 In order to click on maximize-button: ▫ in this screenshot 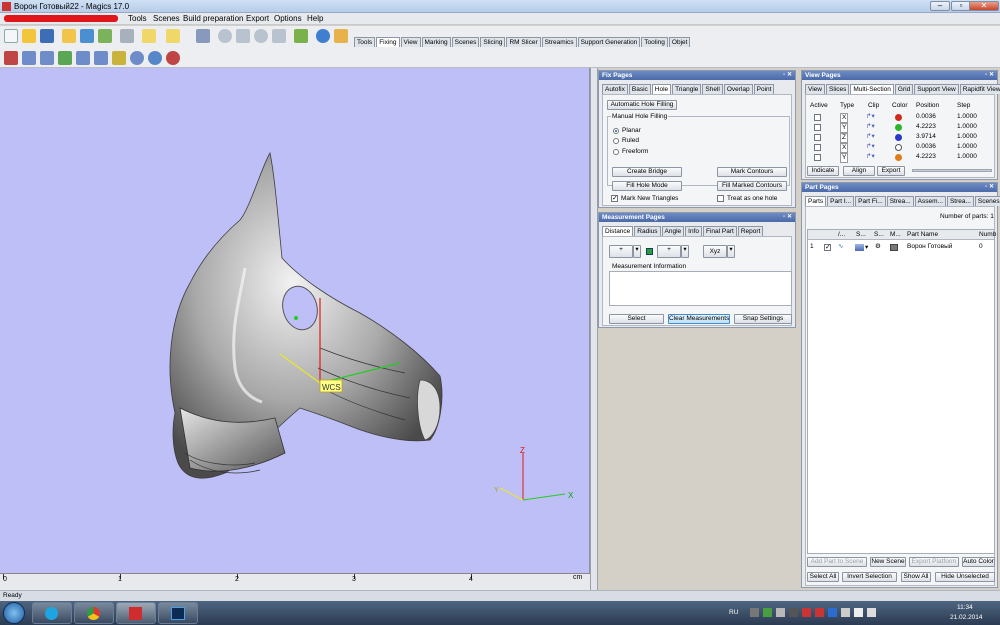, I will do `click(961, 6)`.